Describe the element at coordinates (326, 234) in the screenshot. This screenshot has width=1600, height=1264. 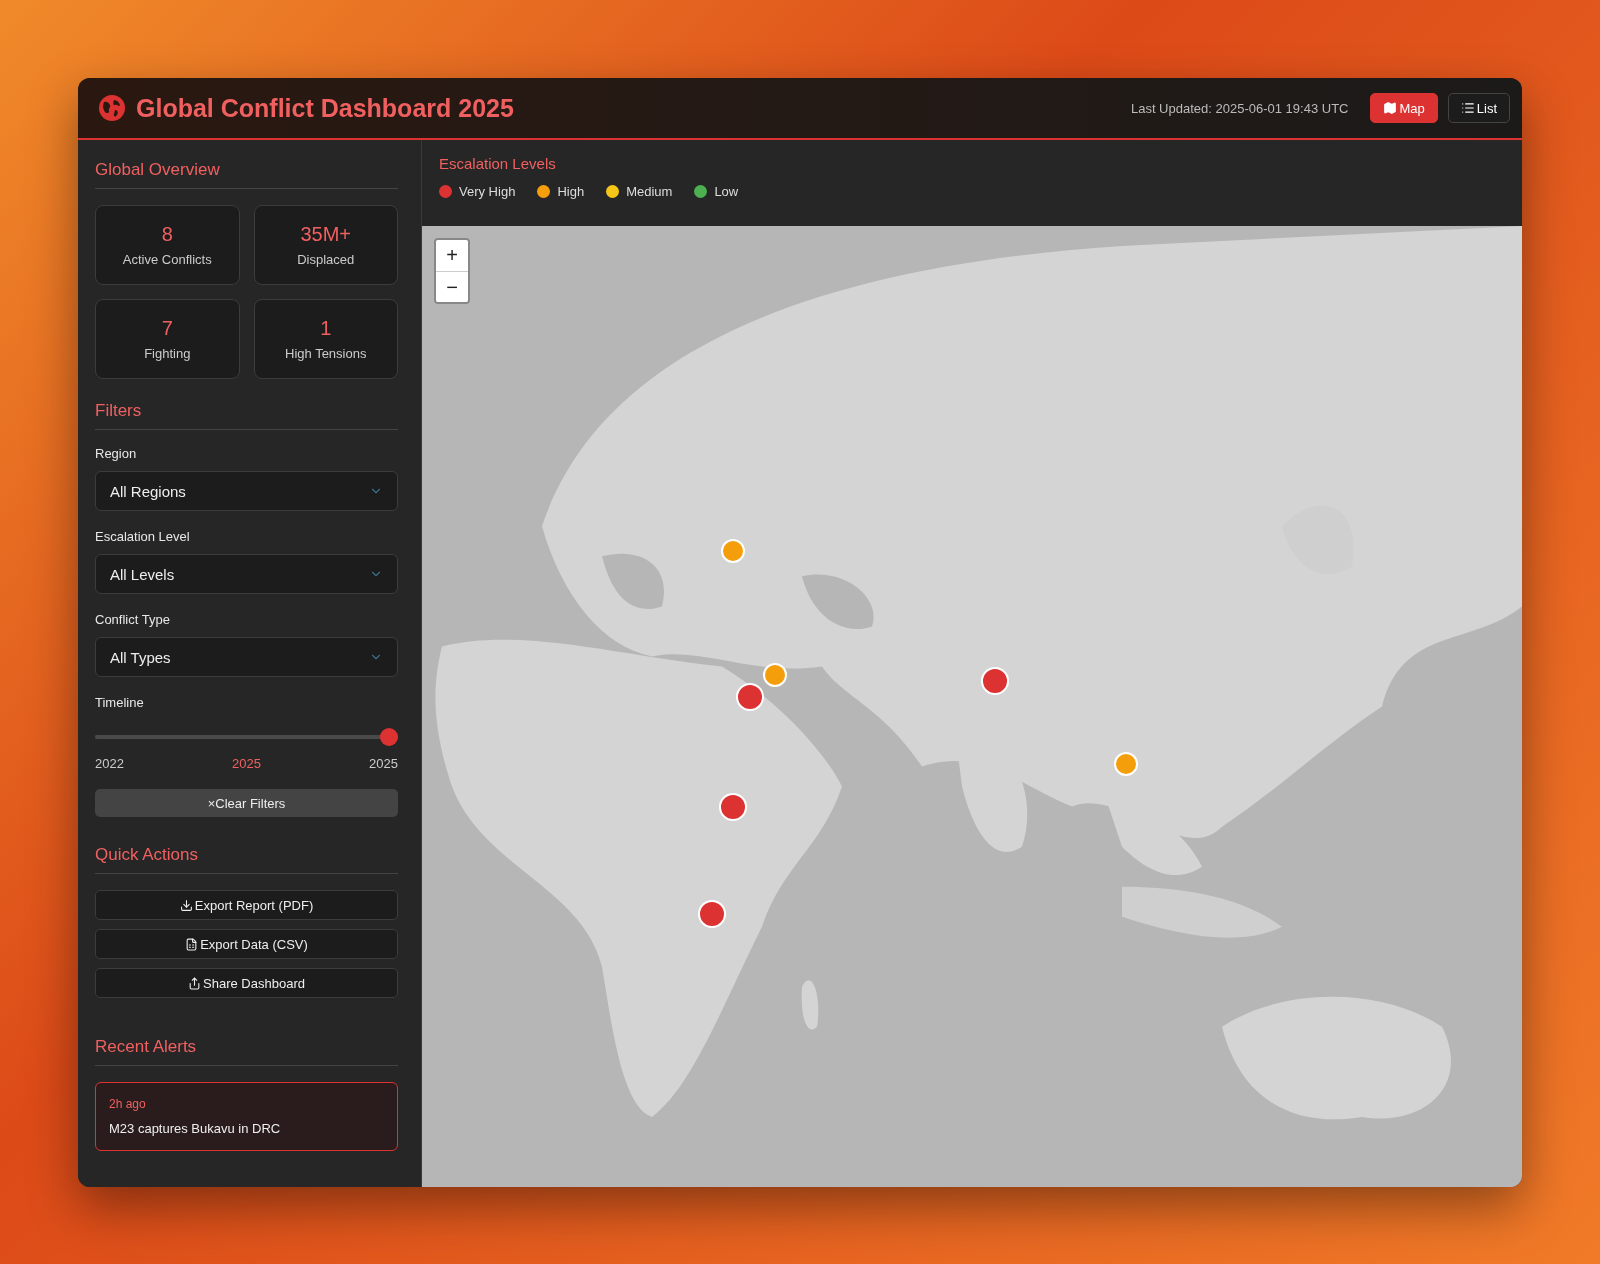
I see `stat-value: 35M+` at that location.